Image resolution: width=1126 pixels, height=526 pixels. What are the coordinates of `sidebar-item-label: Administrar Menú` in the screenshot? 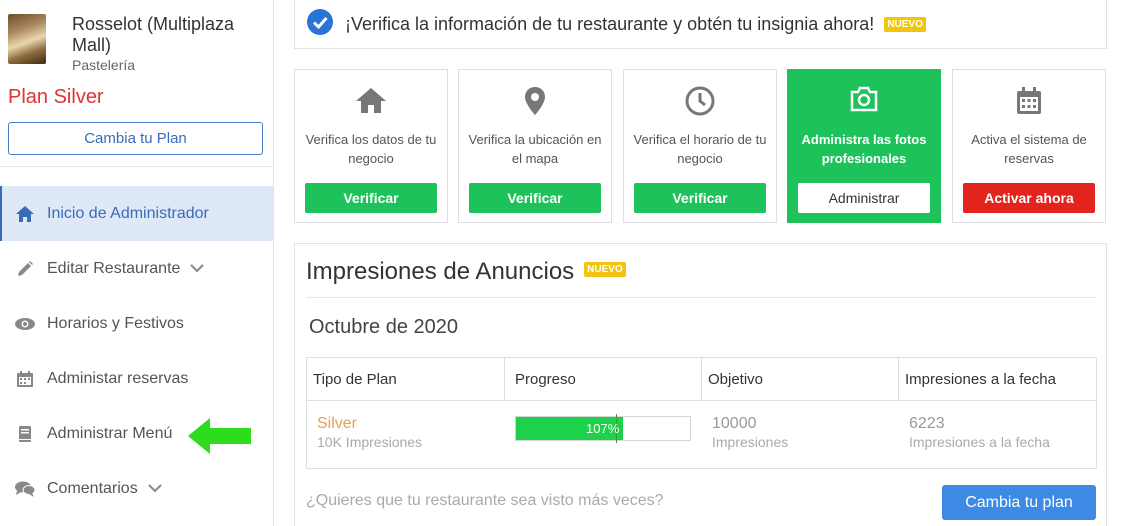 It's located at (110, 433).